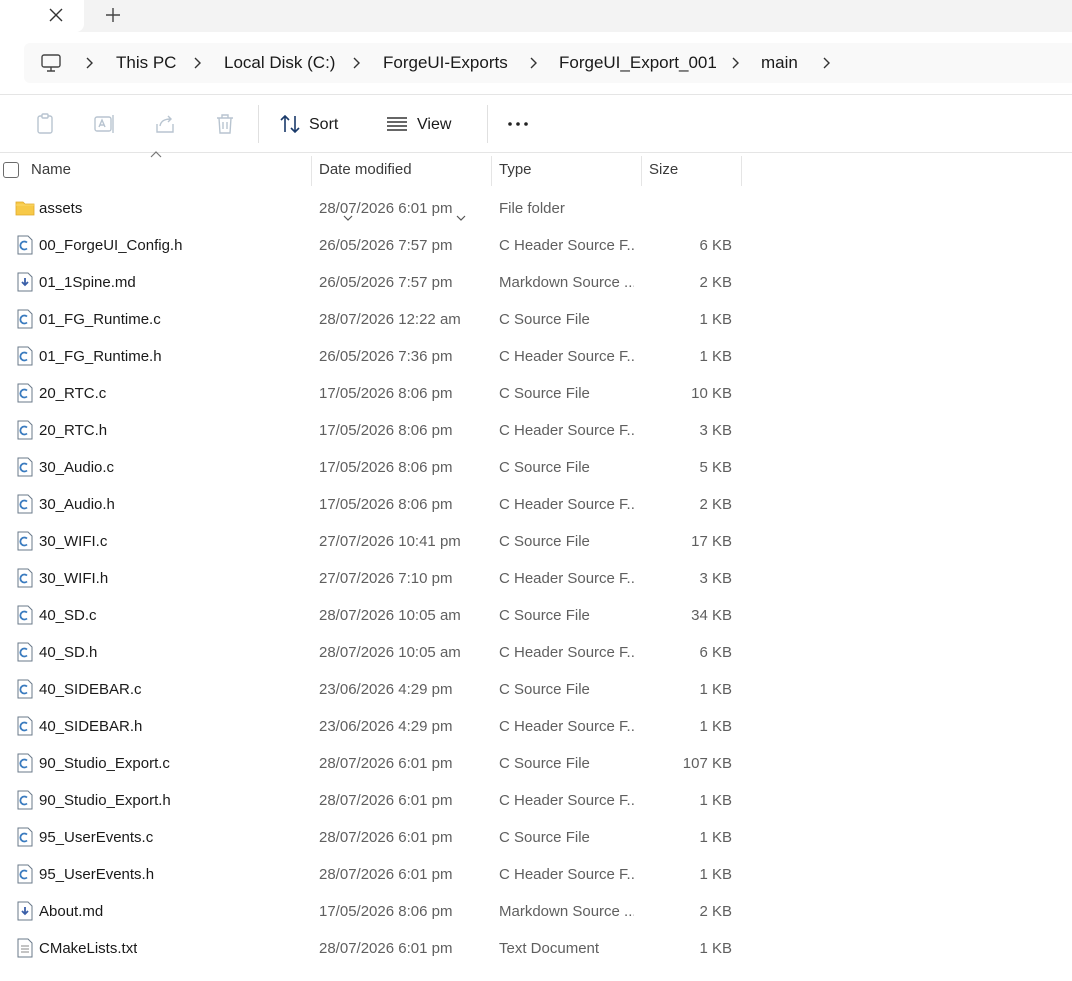 Image resolution: width=1072 pixels, height=981 pixels. Describe the element at coordinates (90, 726) in the screenshot. I see `file-name: 40_SIDEBAR.h` at that location.